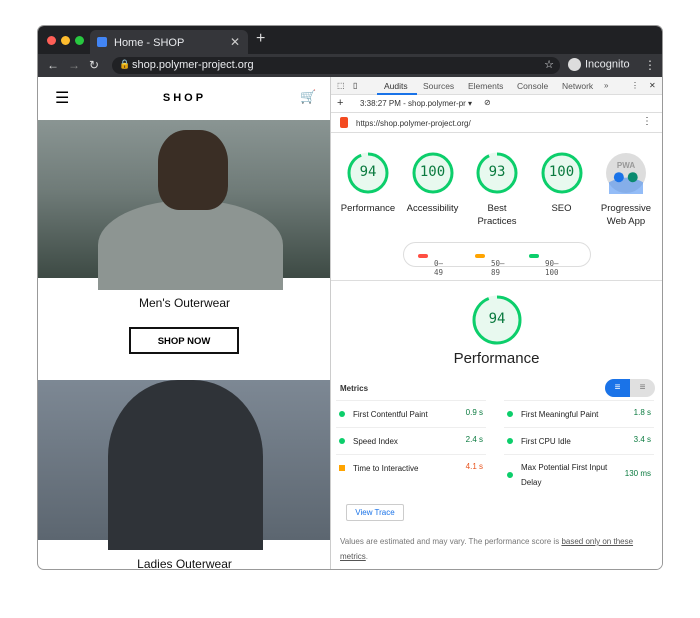  I want to click on score-legend: 0–49 50–89 90–100, so click(497, 259).